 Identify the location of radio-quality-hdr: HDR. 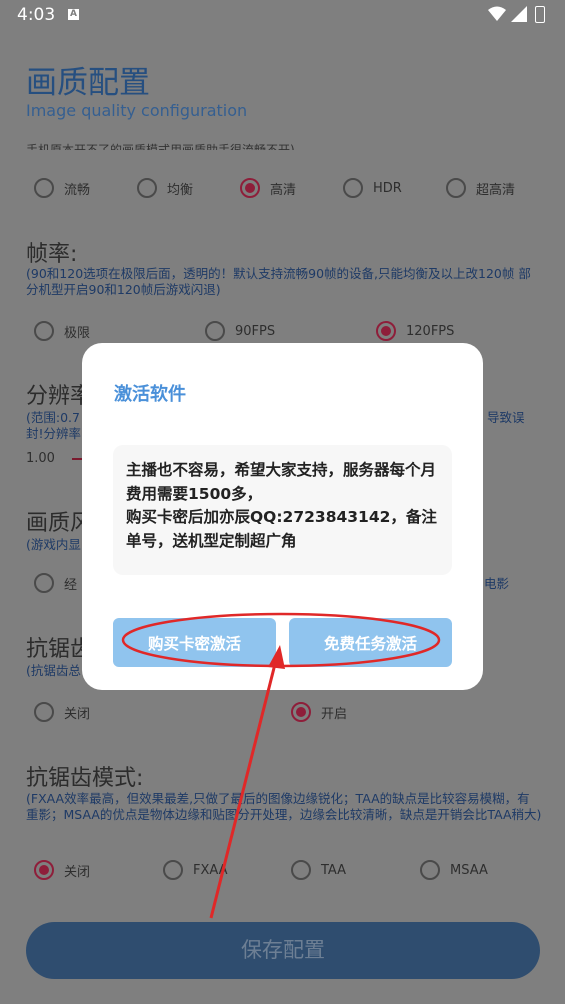
(372, 188).